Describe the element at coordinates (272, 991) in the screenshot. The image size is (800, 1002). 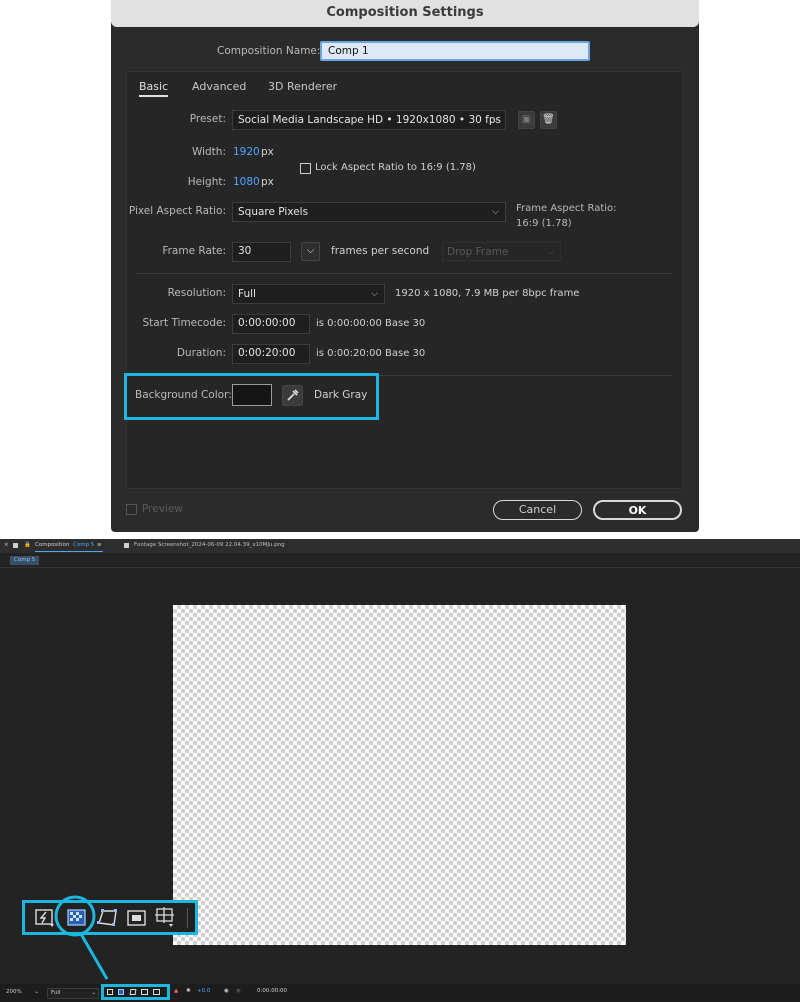
I see `current-timecode: 0:00:00:00` at that location.